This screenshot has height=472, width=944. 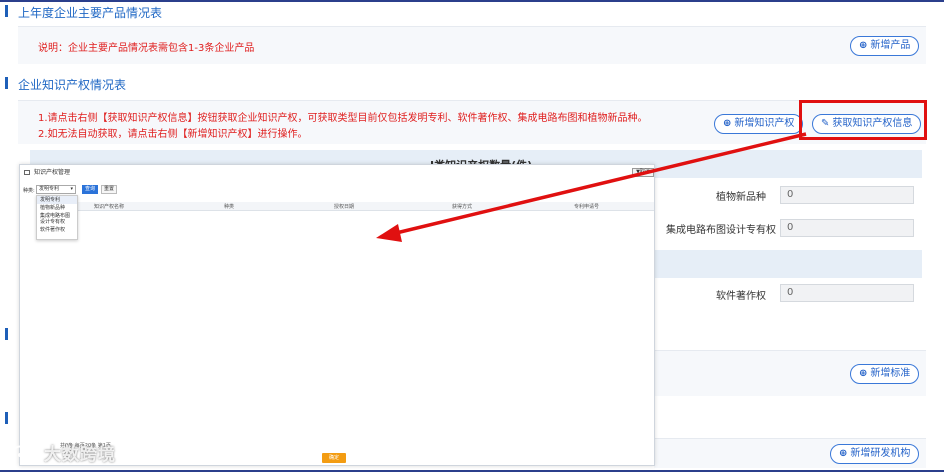 What do you see at coordinates (599, 184) in the screenshot?
I see `arrow-line` at bounding box center [599, 184].